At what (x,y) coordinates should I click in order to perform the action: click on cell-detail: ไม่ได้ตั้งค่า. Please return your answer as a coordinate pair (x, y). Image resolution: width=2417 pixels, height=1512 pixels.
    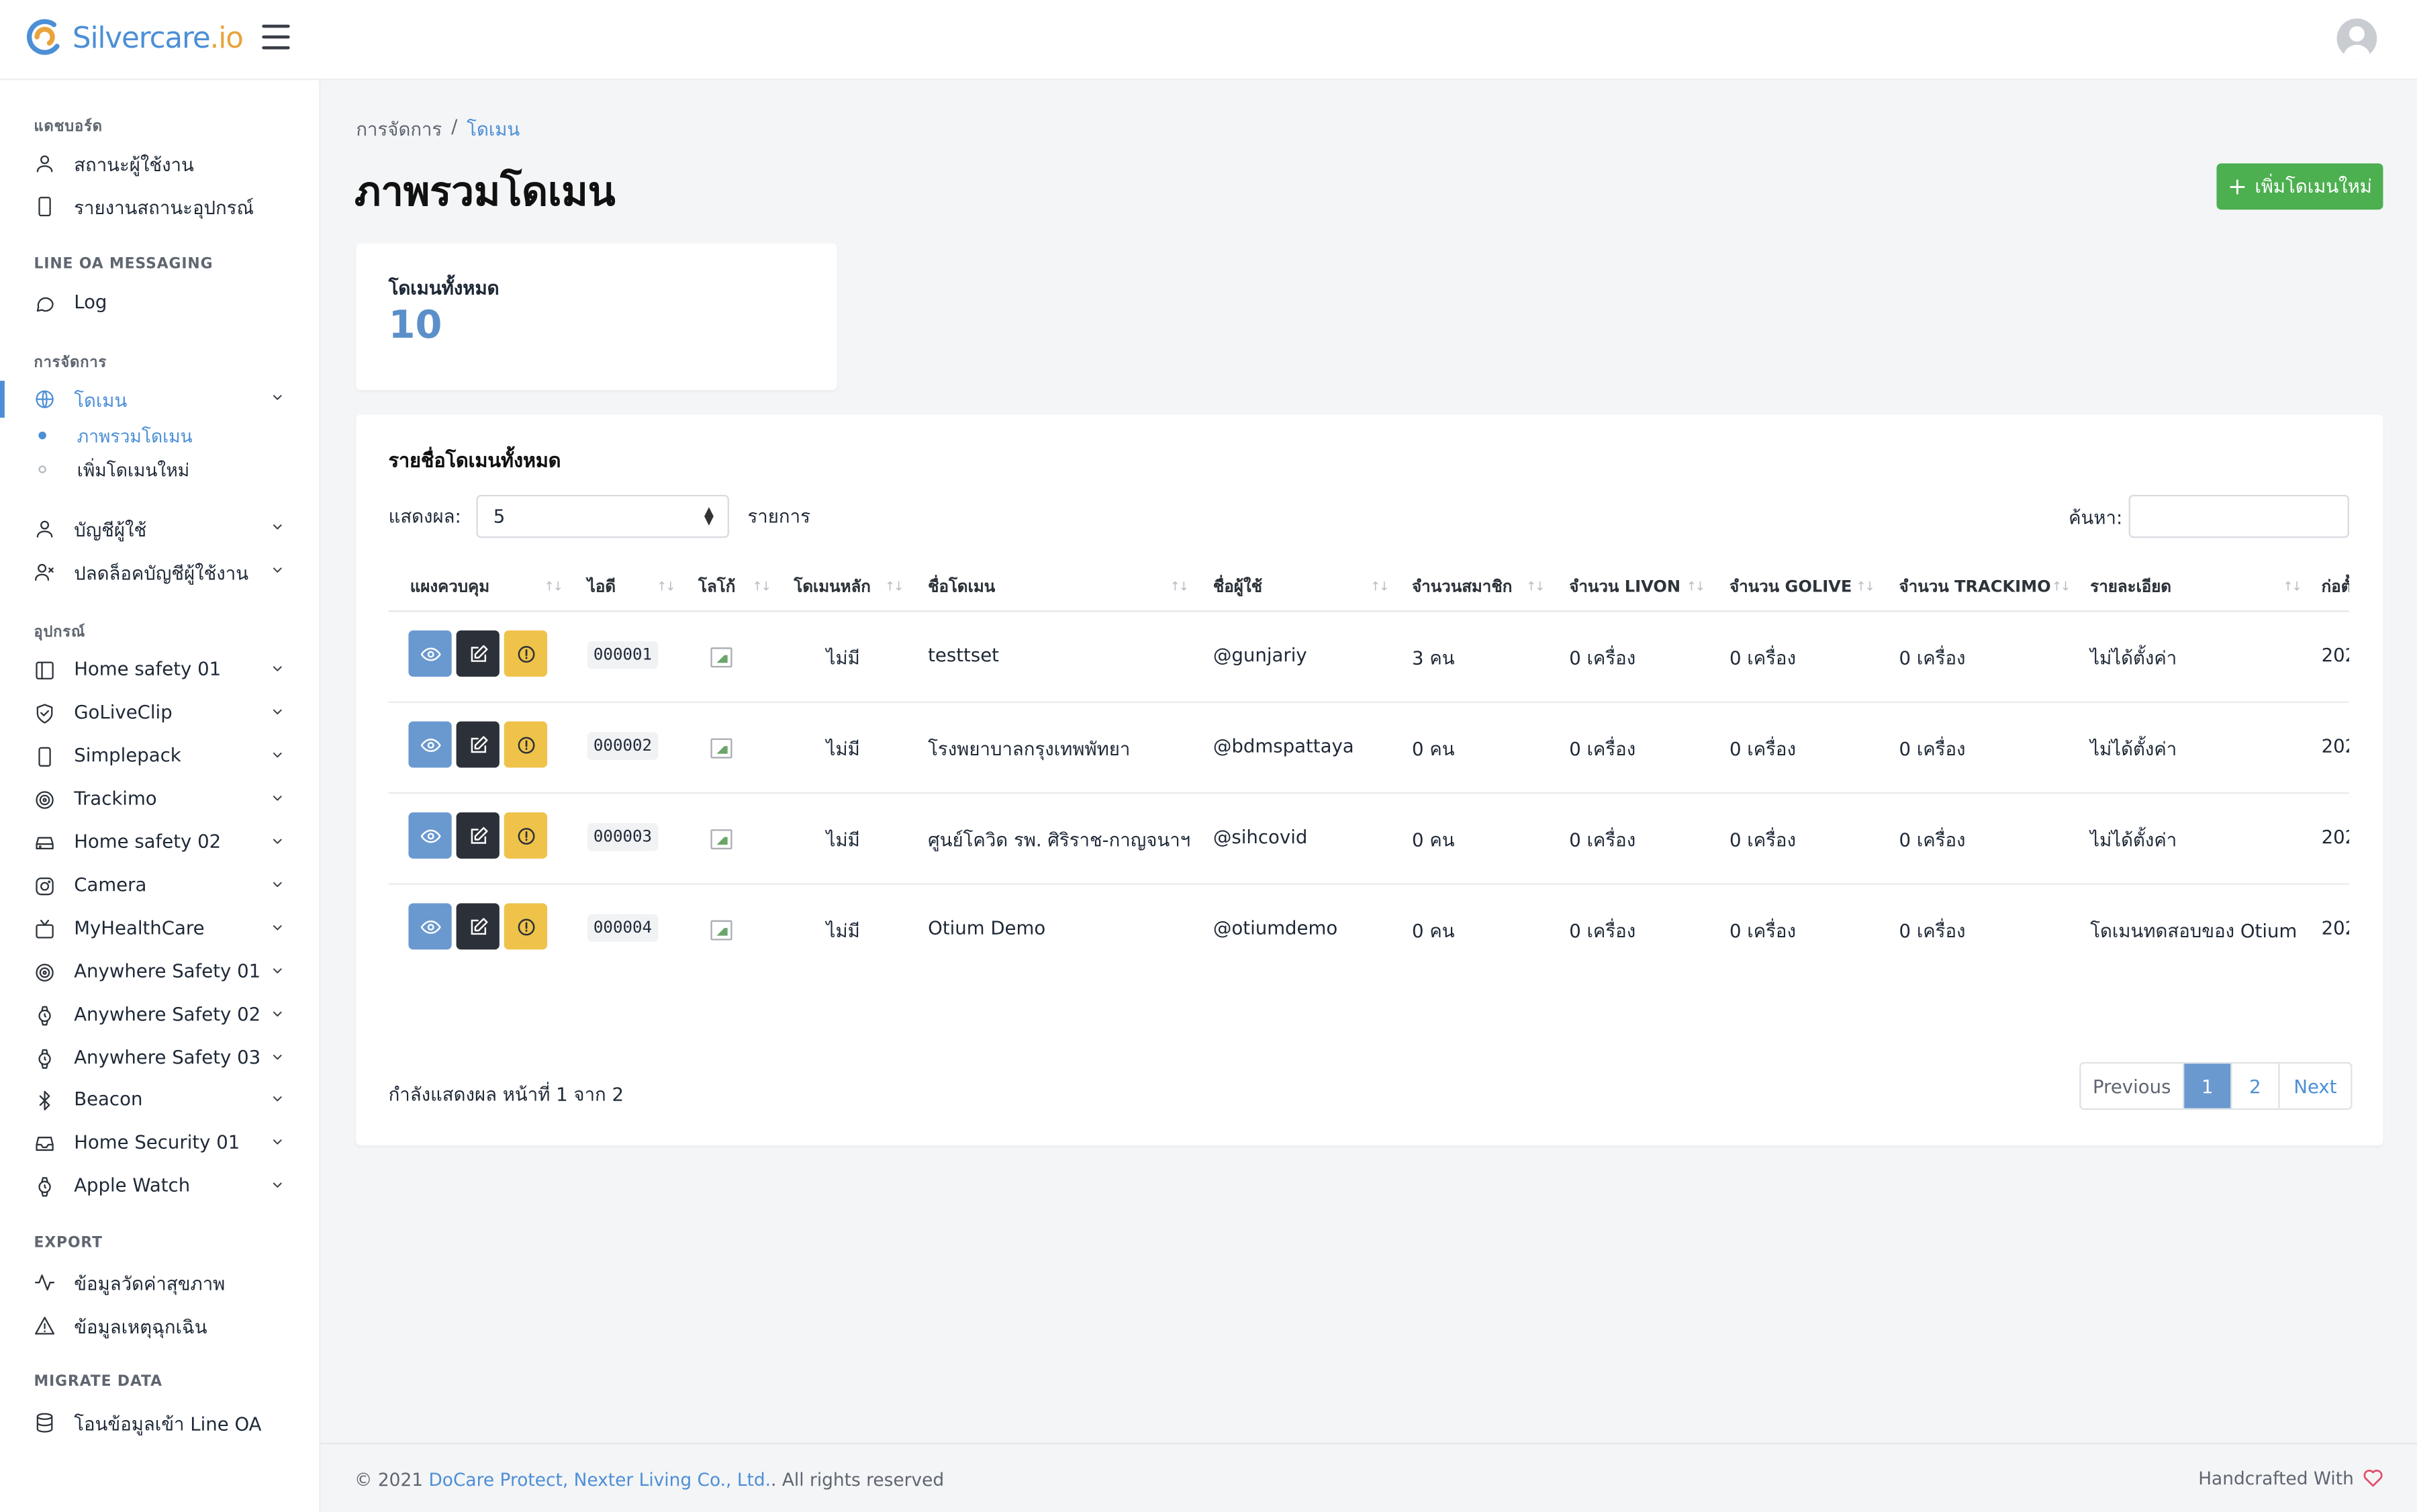
    Looking at the image, I should click on (2134, 658).